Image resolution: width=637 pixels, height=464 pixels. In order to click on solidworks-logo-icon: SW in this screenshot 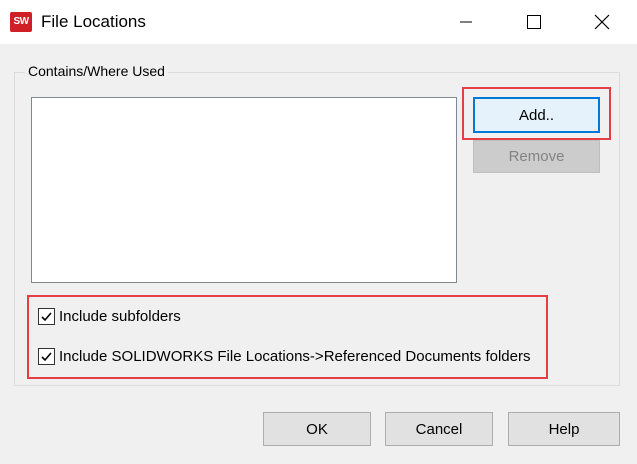, I will do `click(21, 22)`.